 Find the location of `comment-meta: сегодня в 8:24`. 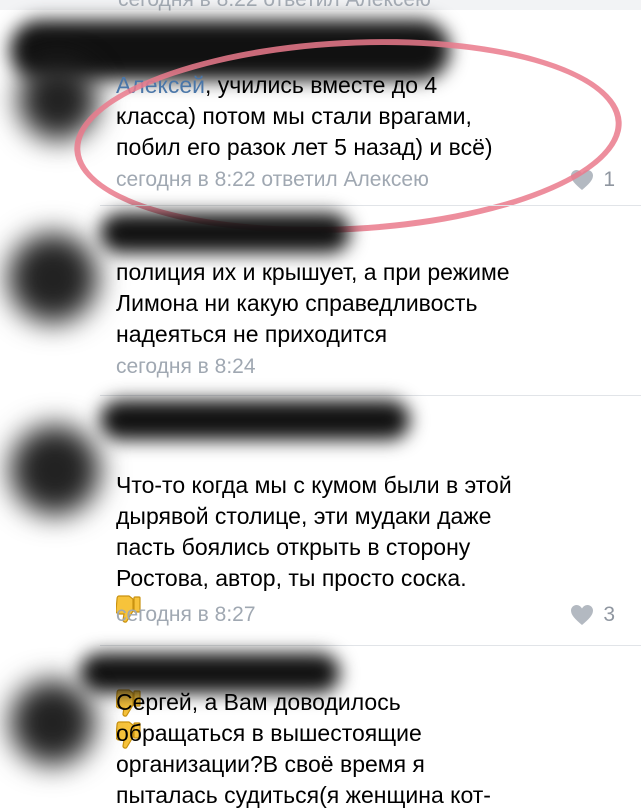

comment-meta: сегодня в 8:24 is located at coordinates (186, 367).